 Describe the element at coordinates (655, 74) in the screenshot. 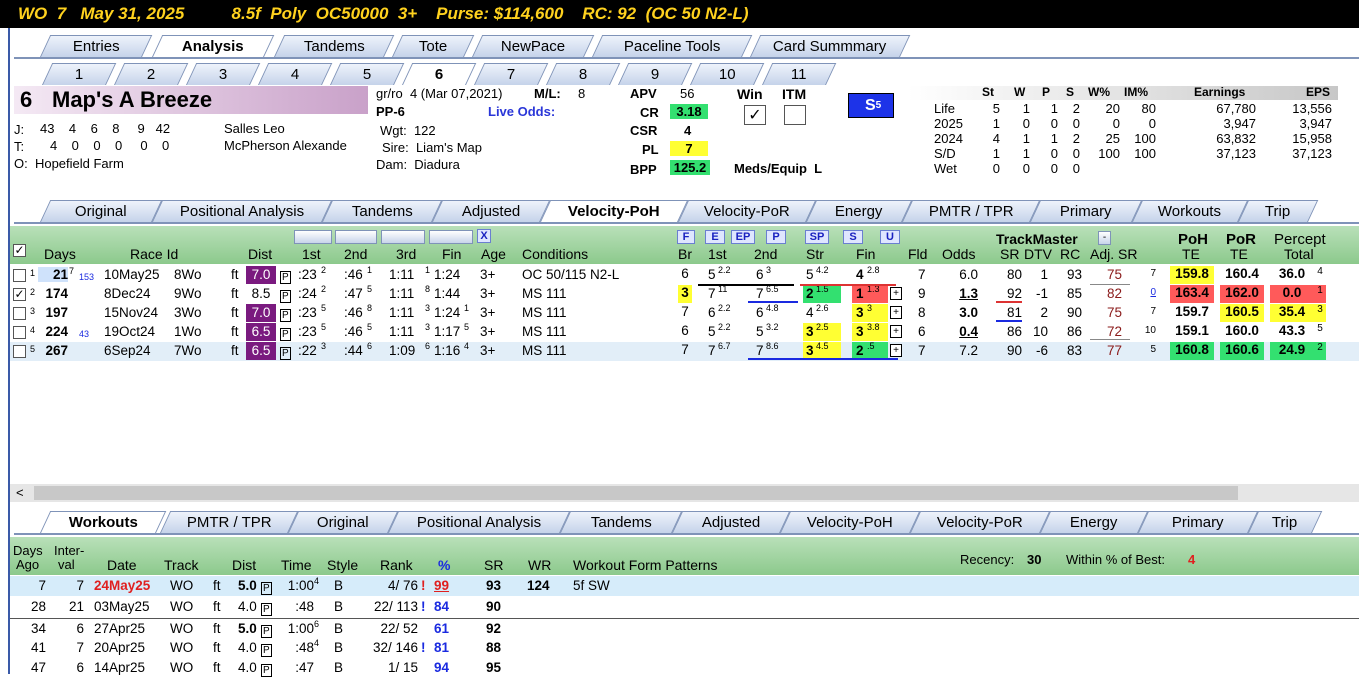

I see `tab-horse-9: 9` at that location.